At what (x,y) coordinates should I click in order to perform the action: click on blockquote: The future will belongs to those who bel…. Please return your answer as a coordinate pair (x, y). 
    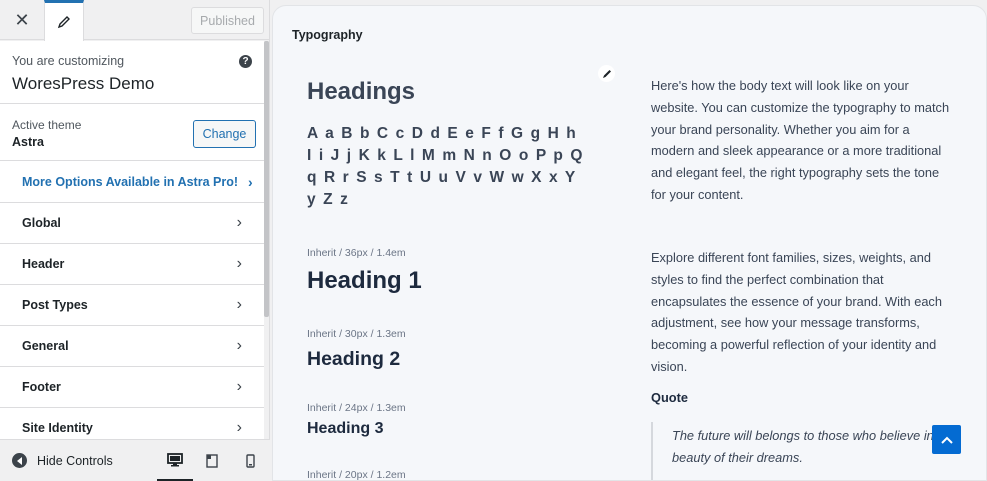
    Looking at the image, I should click on (803, 451).